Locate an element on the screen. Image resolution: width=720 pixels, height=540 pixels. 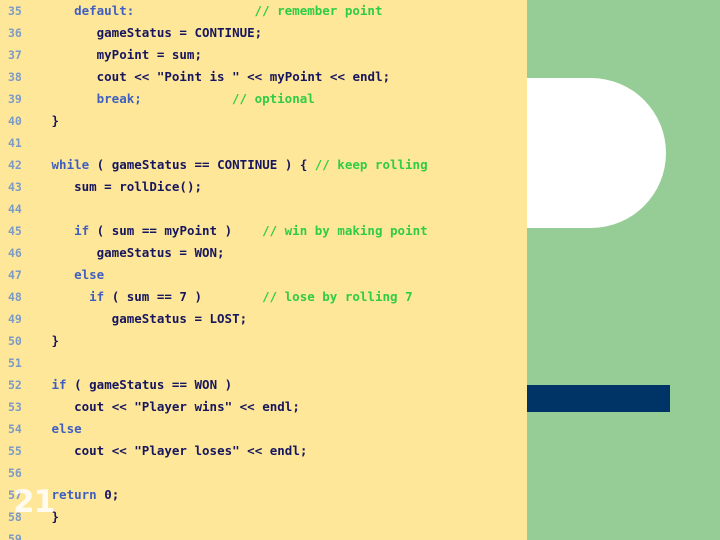
code-line: 44 is located at coordinates (263, 209).